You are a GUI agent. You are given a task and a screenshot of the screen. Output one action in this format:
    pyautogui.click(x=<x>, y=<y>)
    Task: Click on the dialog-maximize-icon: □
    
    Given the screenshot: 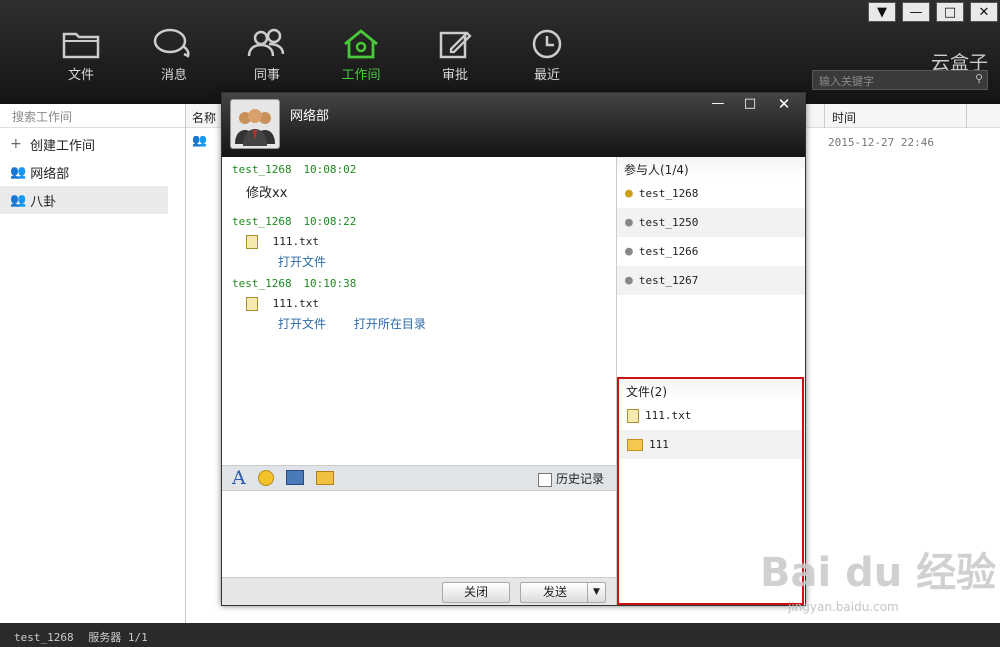 What is the action you would take?
    pyautogui.click(x=750, y=104)
    